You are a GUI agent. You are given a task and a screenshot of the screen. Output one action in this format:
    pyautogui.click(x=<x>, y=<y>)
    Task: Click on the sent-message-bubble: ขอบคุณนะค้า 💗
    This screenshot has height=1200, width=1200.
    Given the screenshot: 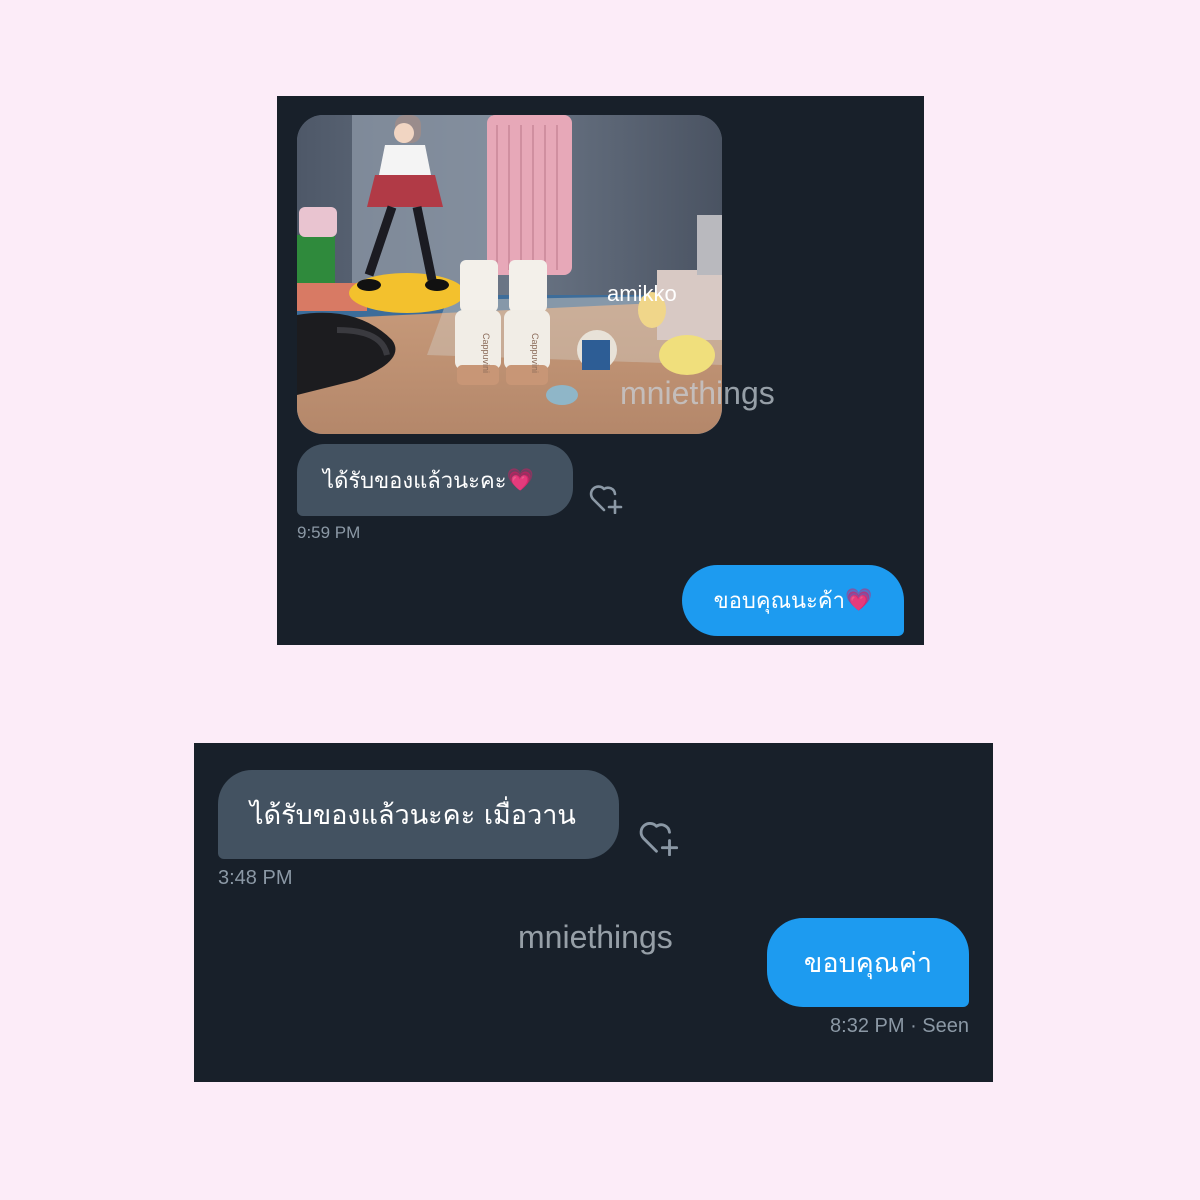 What is the action you would take?
    pyautogui.click(x=793, y=600)
    